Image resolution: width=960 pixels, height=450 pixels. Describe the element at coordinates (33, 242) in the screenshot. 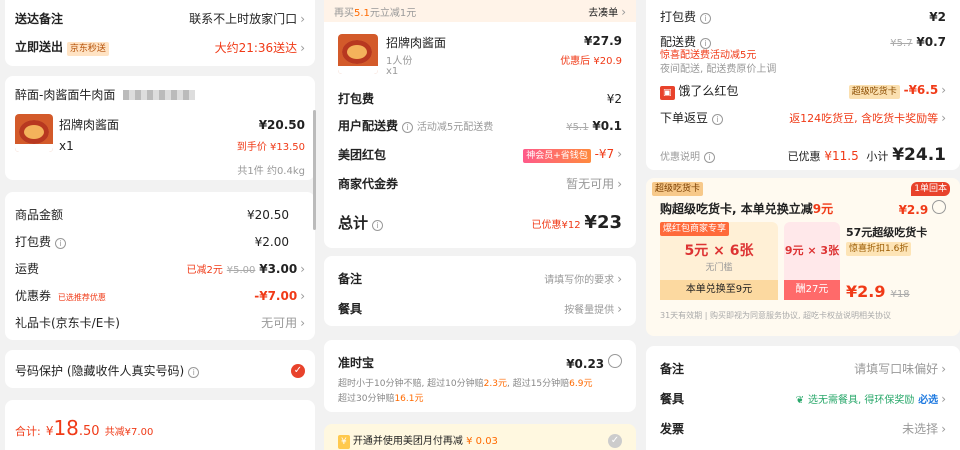

I see `packing-fee-label: 打包费` at that location.